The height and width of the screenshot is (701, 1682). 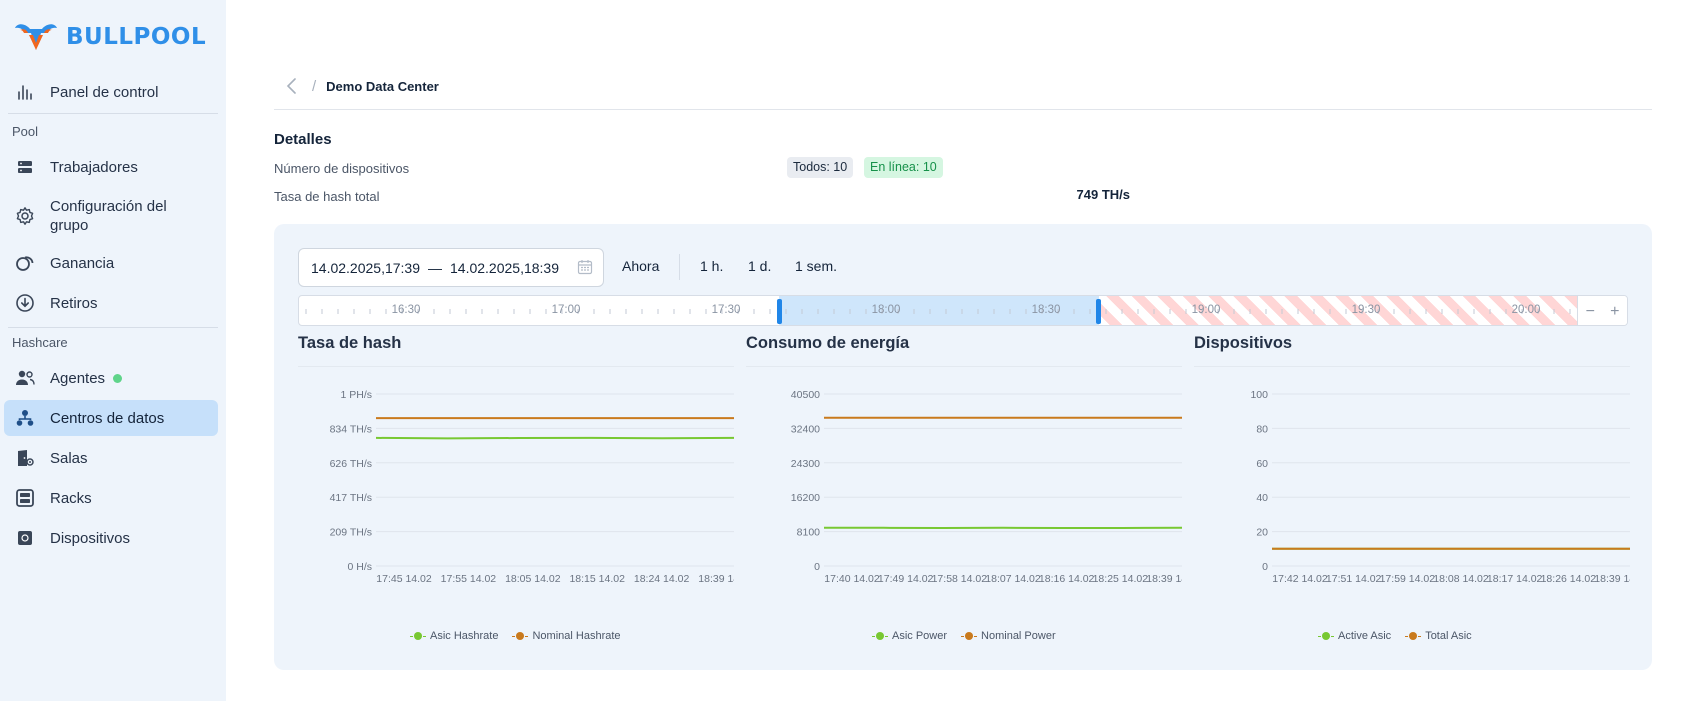 I want to click on x-tick-label: 18:26 14.02, so click(x=1569, y=579).